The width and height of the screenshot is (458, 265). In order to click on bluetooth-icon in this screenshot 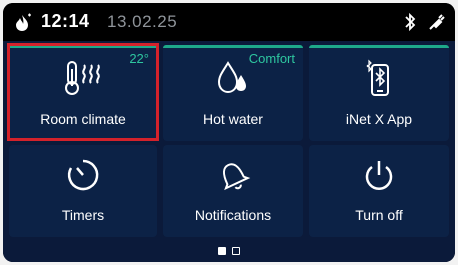, I will do `click(410, 22)`.